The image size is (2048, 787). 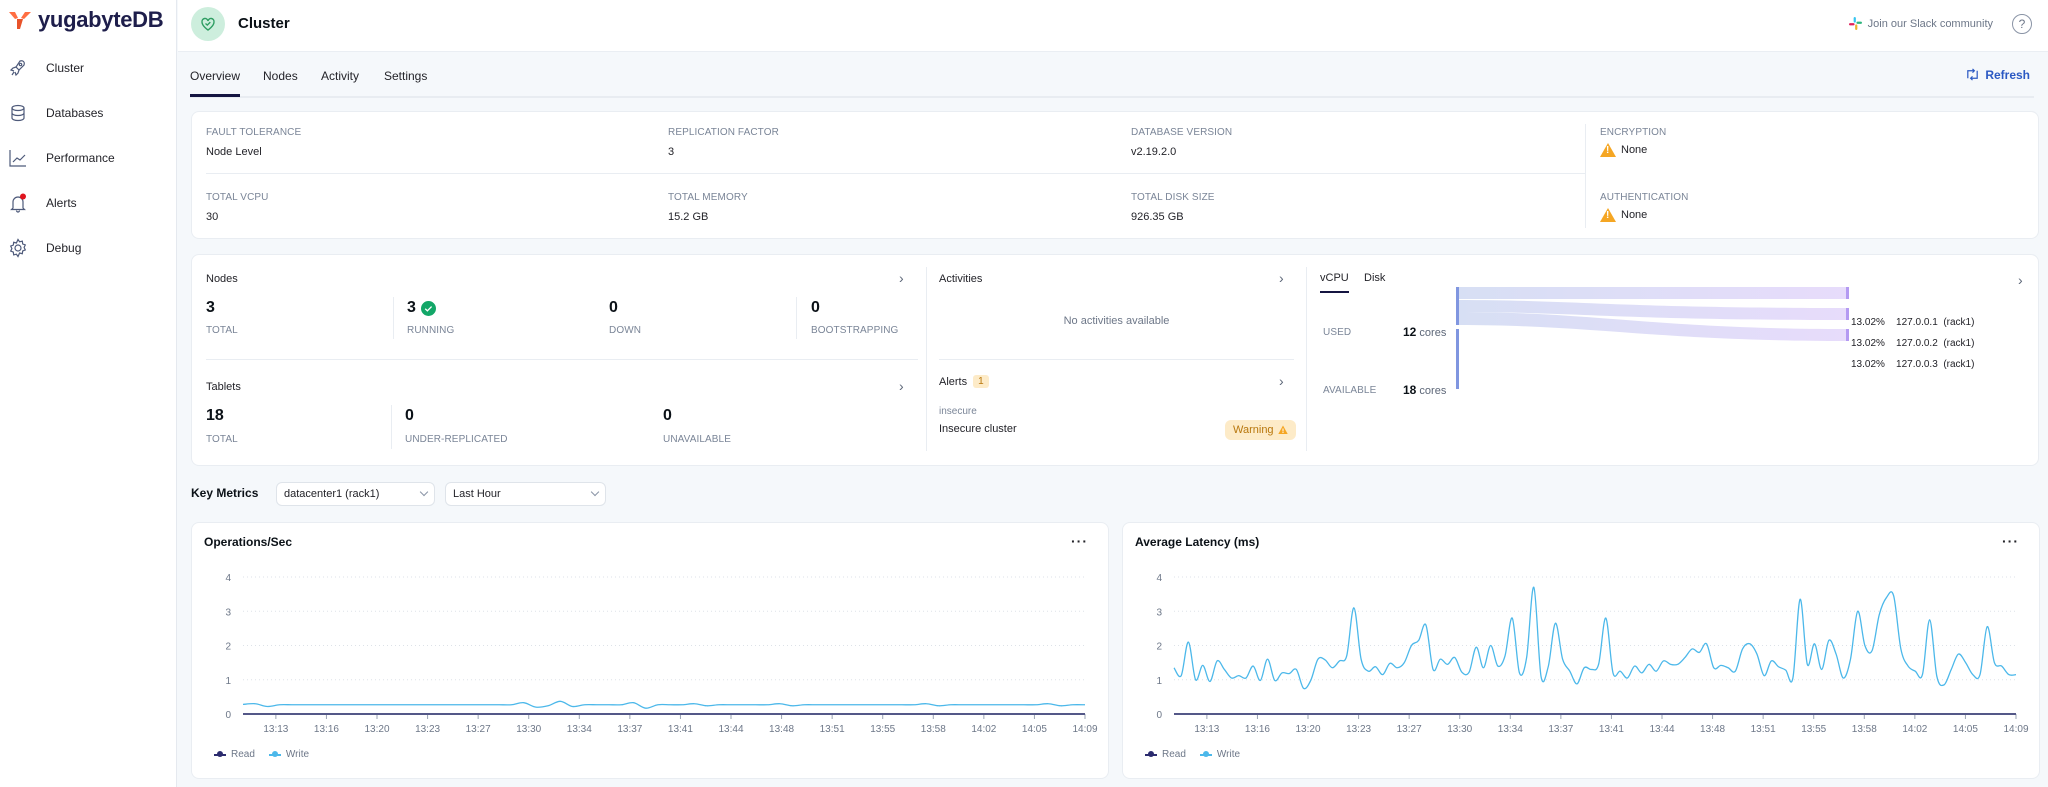 What do you see at coordinates (86, 20) in the screenshot?
I see `brand-logo: yugabyteDB` at bounding box center [86, 20].